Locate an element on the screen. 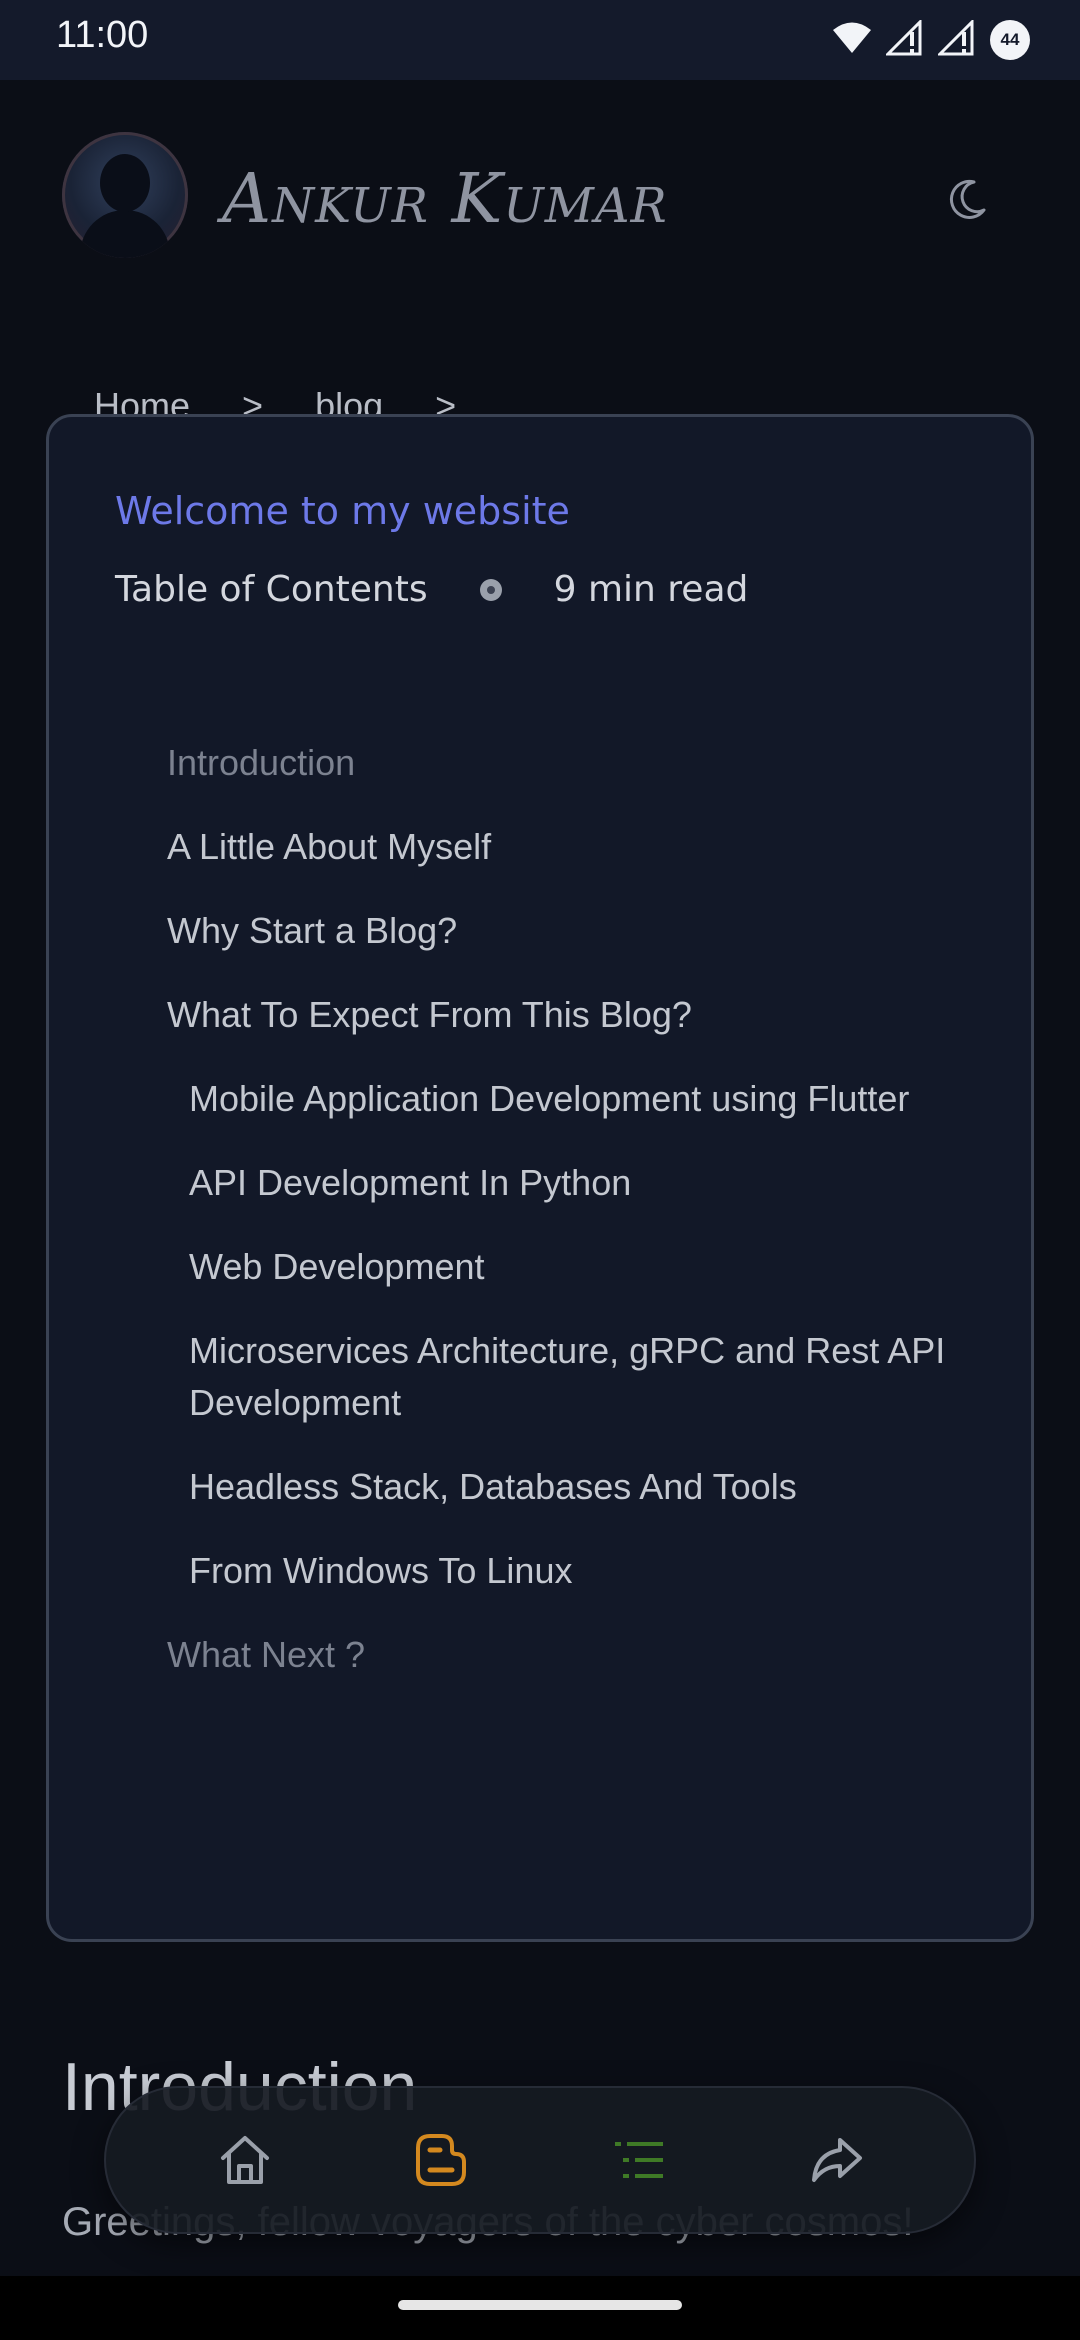 The image size is (1080, 2340). wifi-icon is located at coordinates (852, 40).